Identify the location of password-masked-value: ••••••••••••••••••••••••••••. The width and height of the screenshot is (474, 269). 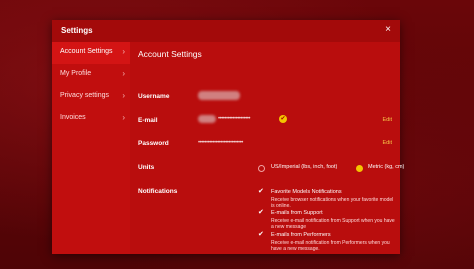
(220, 143).